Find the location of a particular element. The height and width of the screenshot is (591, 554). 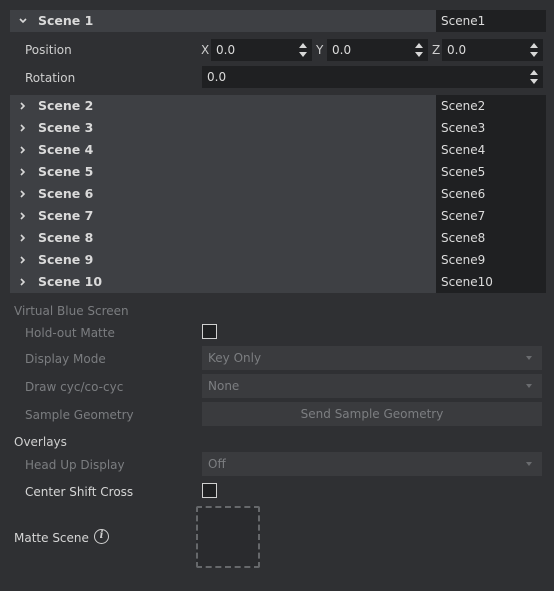

scene-3-header: Scene 3 Scene3 is located at coordinates (278, 128).